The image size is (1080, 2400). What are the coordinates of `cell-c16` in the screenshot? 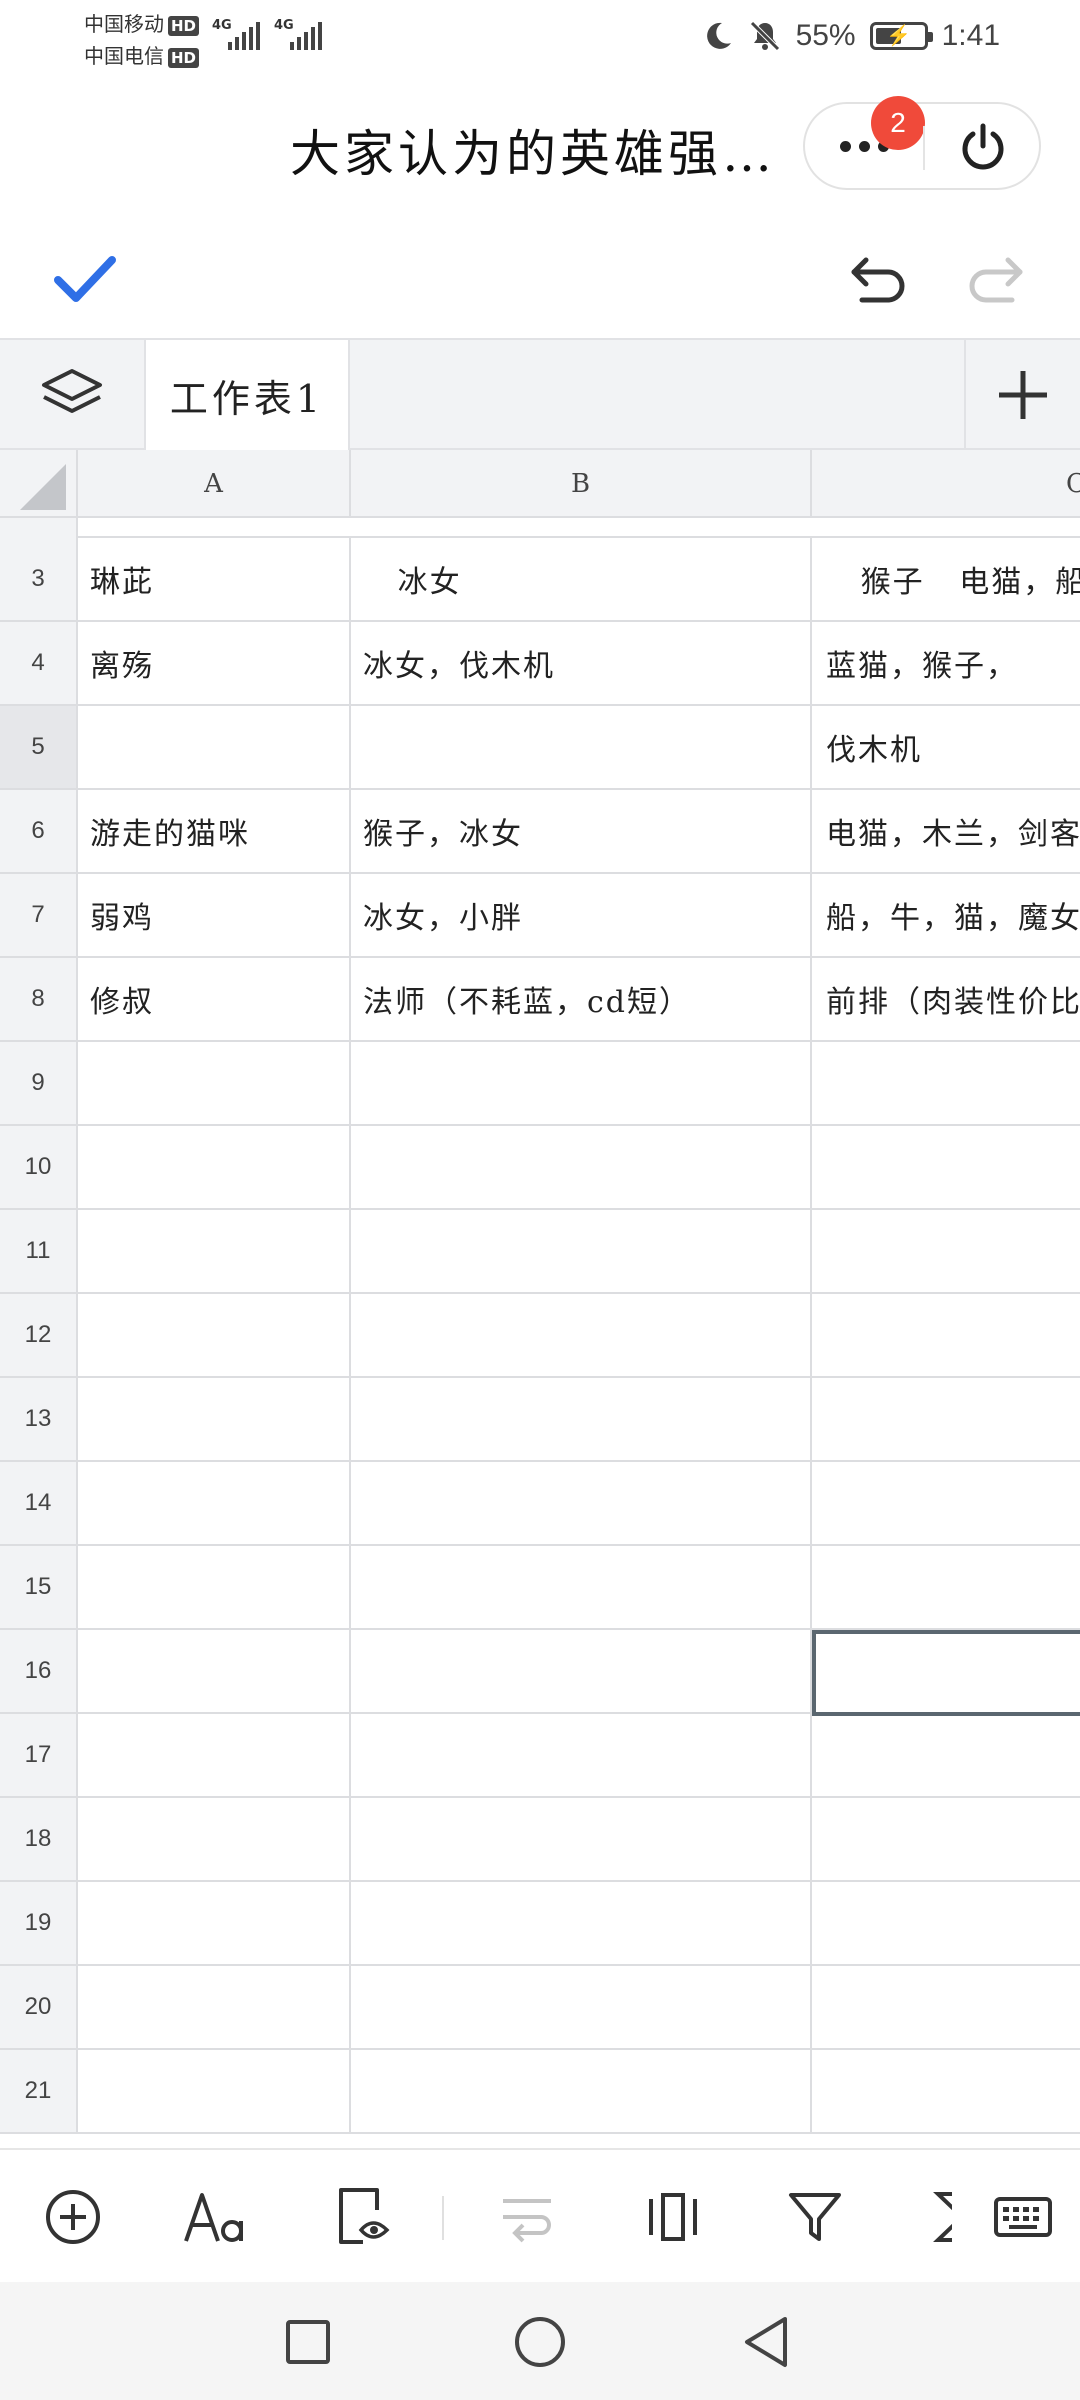 It's located at (946, 1671).